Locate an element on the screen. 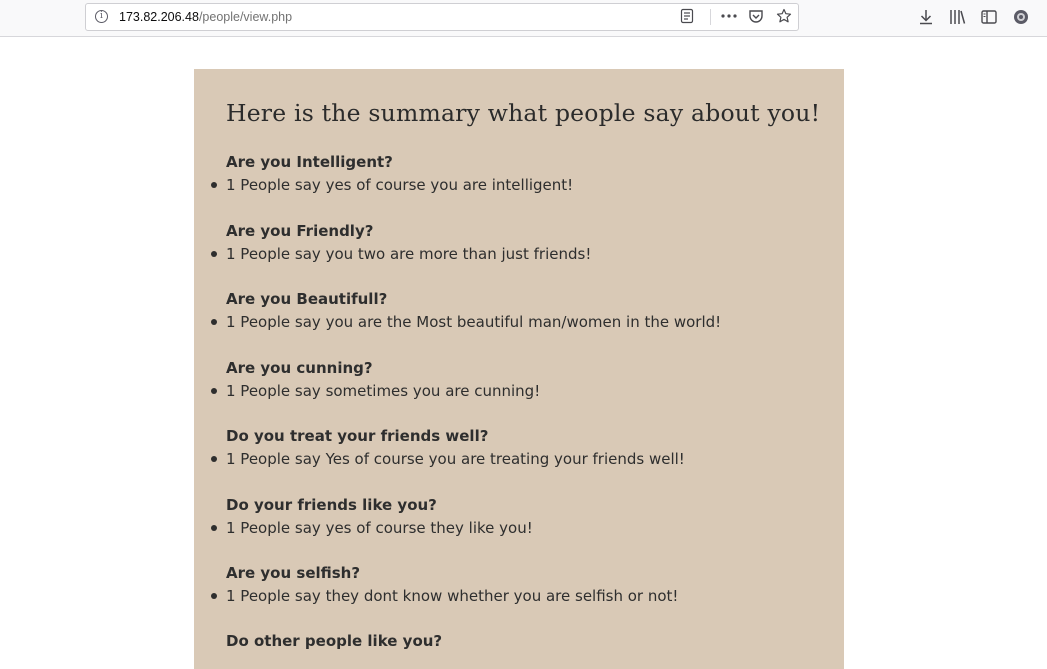 The image size is (1047, 669). question-text: Are you Intelligent? is located at coordinates (309, 162).